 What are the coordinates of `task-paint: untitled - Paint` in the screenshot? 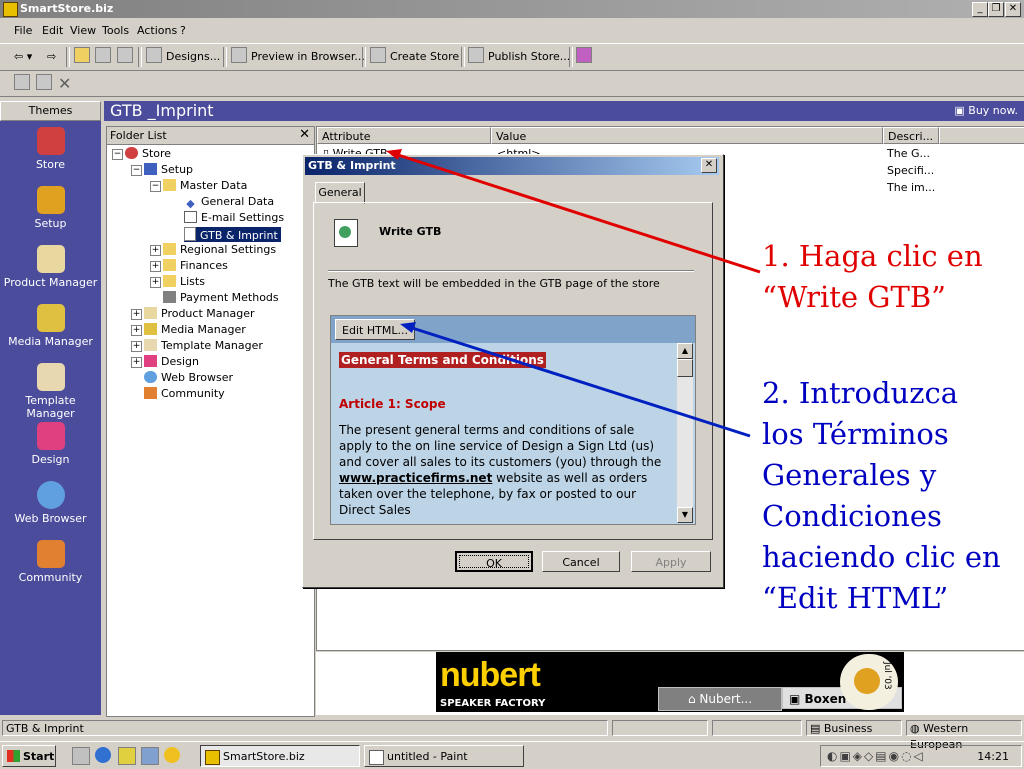 It's located at (444, 756).